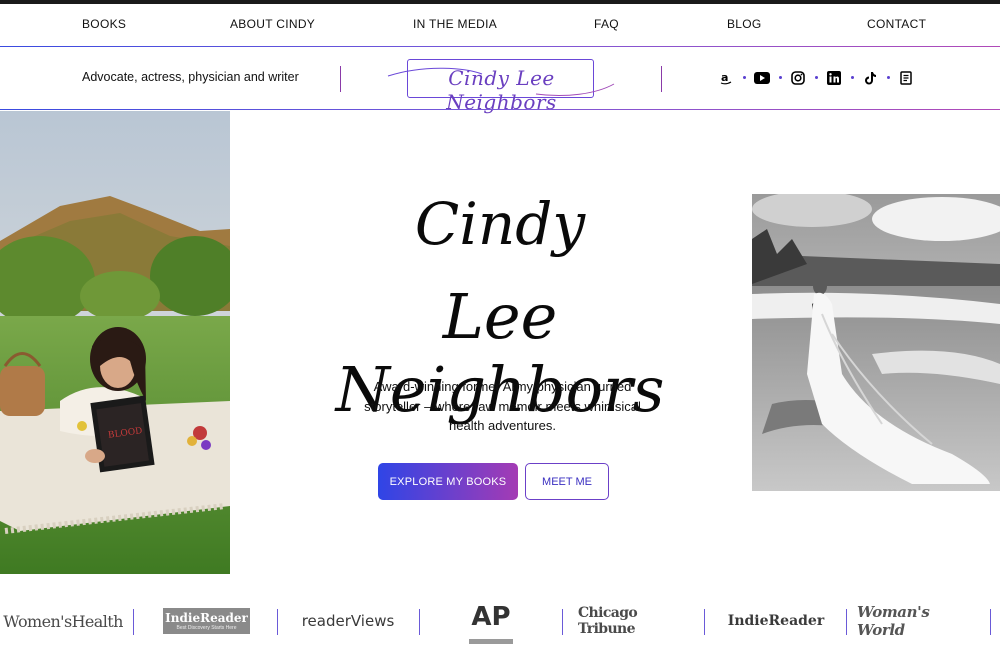 The height and width of the screenshot is (664, 1000). I want to click on nav-books: BOOKS, so click(104, 24).